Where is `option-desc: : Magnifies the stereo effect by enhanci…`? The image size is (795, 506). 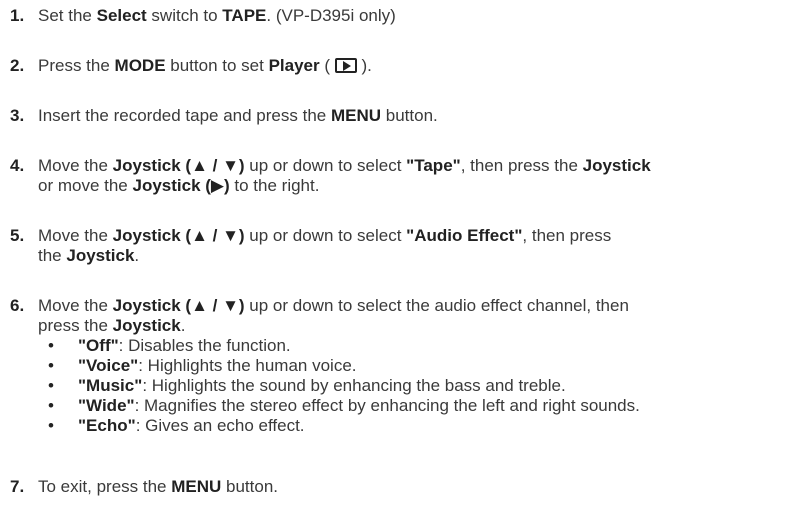
option-desc: : Magnifies the stereo effect by enhanci… is located at coordinates (387, 405).